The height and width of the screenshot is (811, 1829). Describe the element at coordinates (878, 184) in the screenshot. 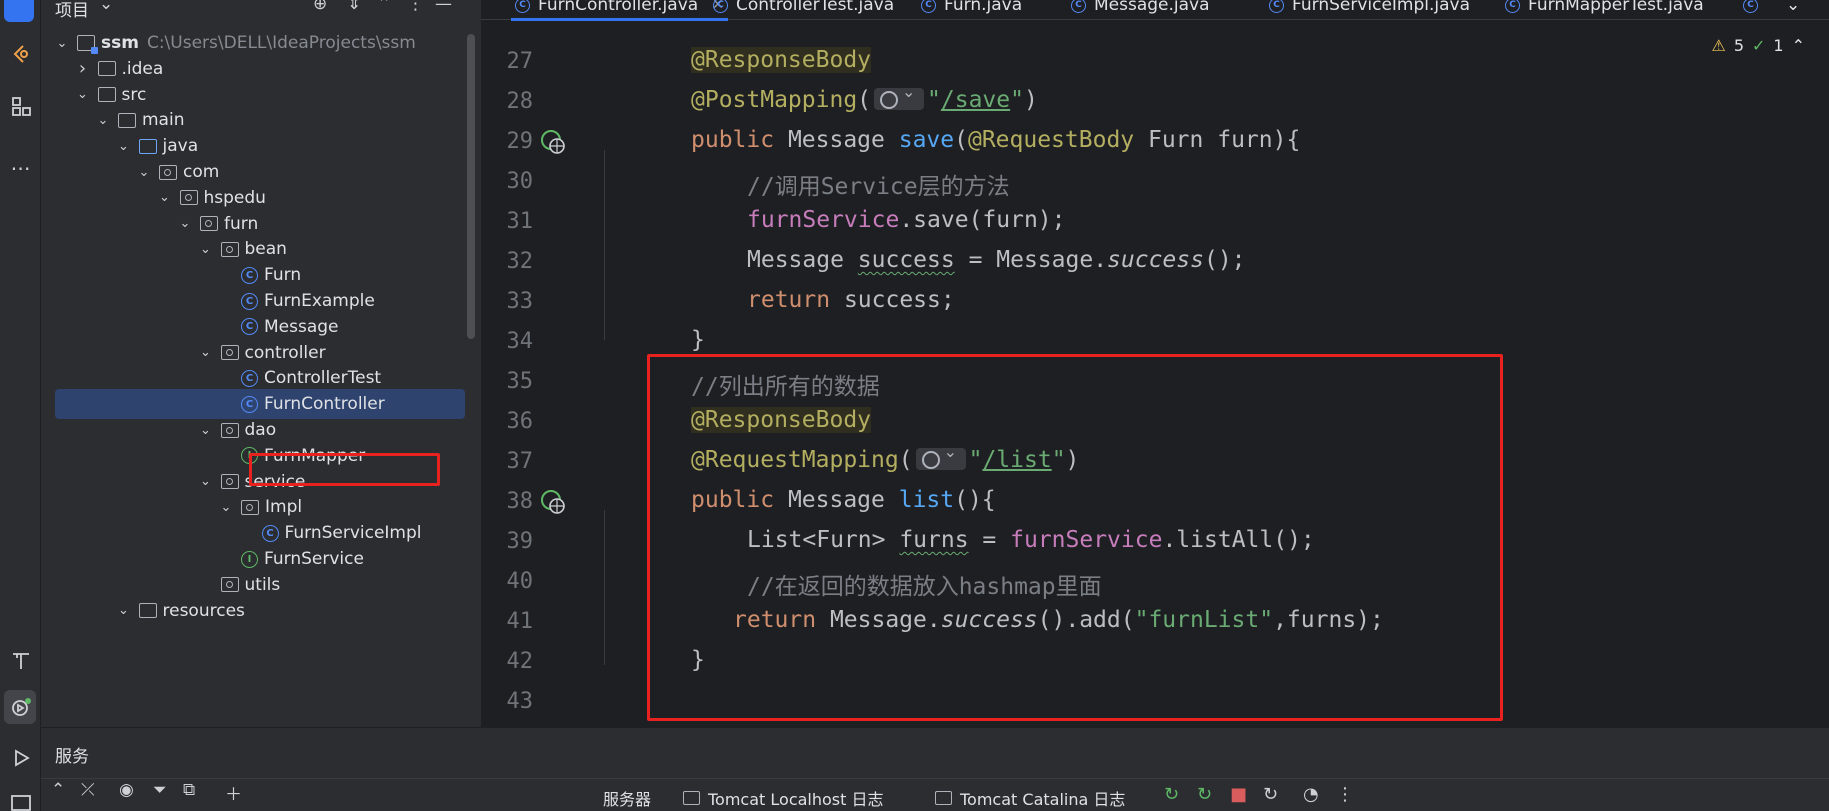

I see `code-line: //调用Service层的方法` at that location.